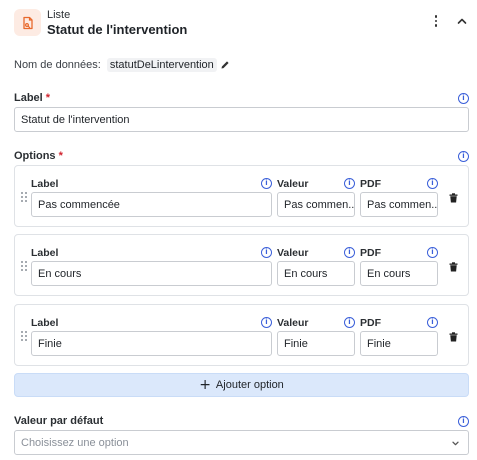 Image resolution: width=477 pixels, height=460 pixels. Describe the element at coordinates (27, 22) in the screenshot. I see `list-doc-icon` at that location.